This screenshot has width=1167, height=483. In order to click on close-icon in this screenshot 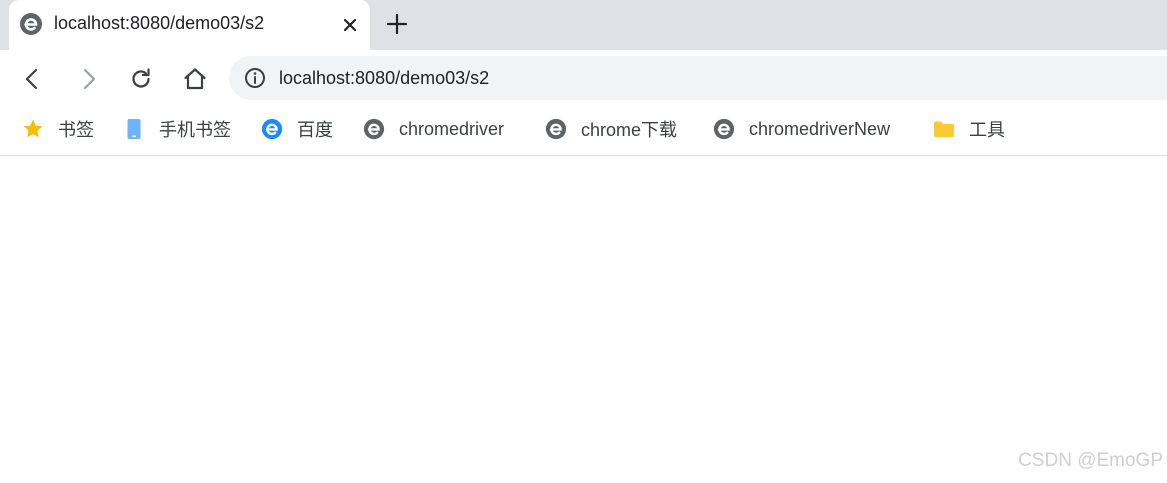, I will do `click(350, 25)`.